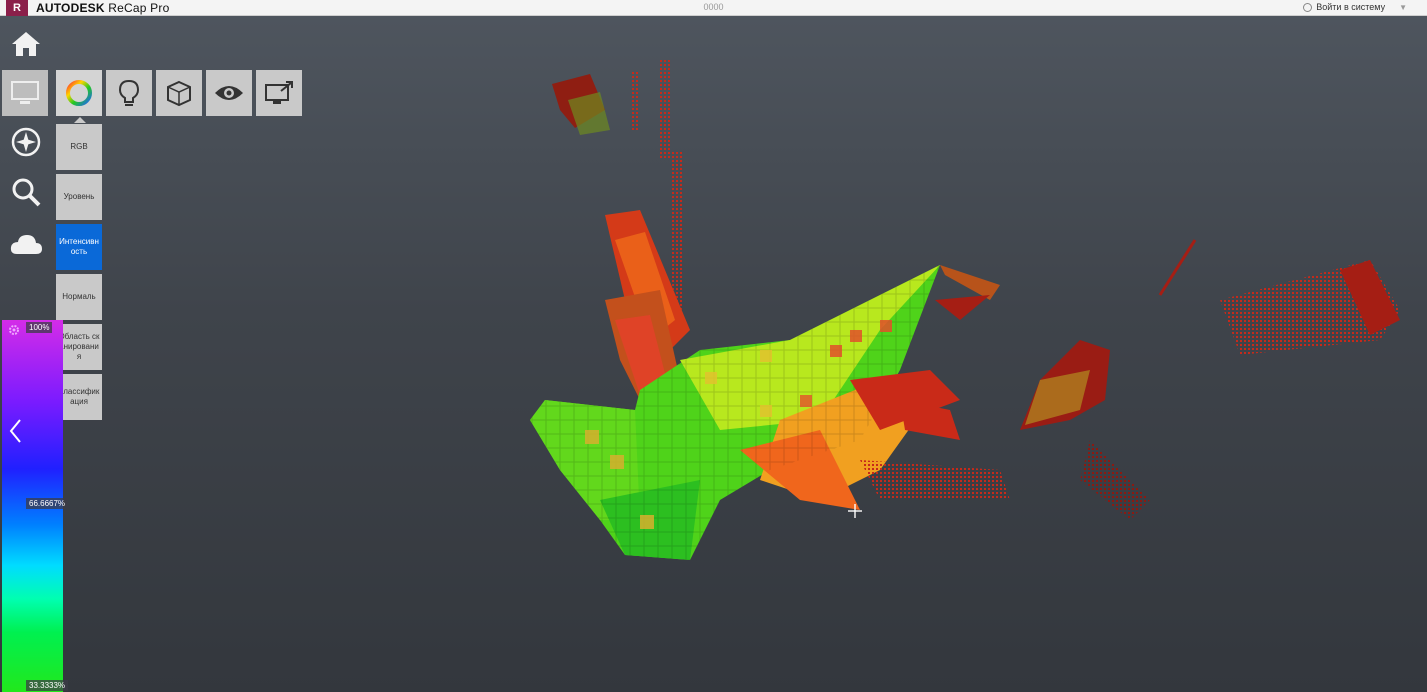 This screenshot has width=1427, height=692. I want to click on legend-mid-label: 66.6667%, so click(47, 503).